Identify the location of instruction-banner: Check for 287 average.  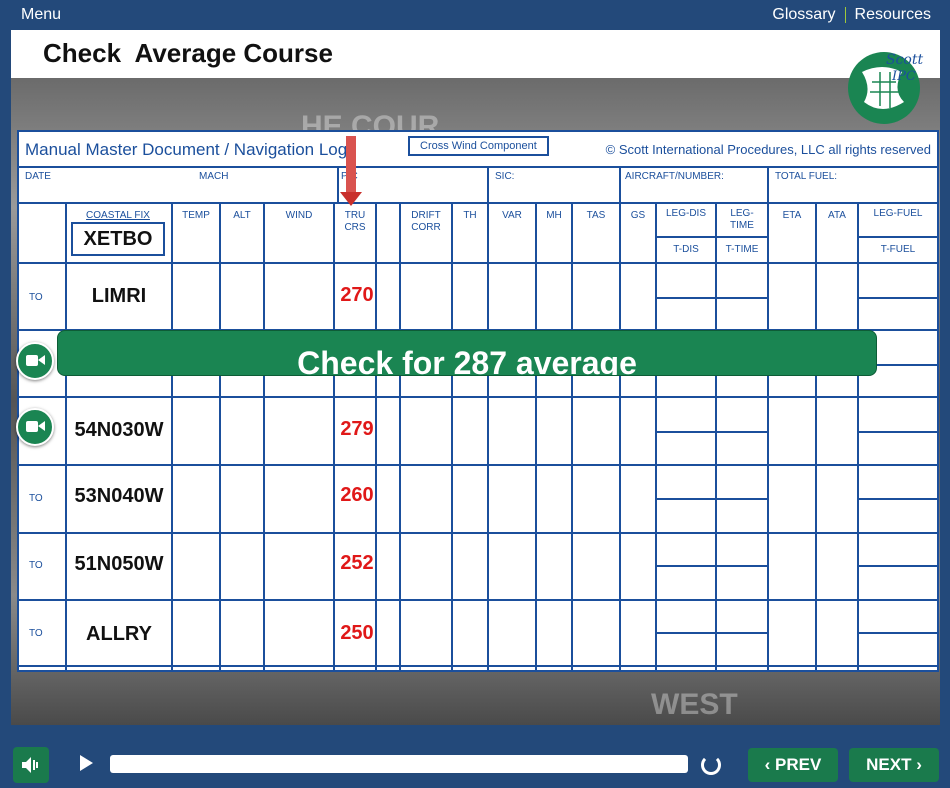
(467, 353).